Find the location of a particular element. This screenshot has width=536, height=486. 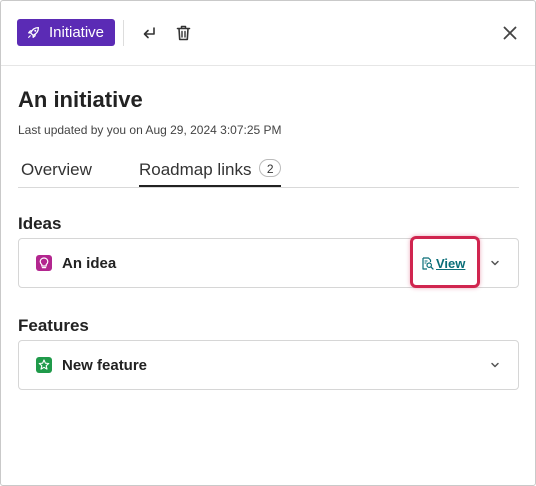

enter-icon is located at coordinates (149, 33).